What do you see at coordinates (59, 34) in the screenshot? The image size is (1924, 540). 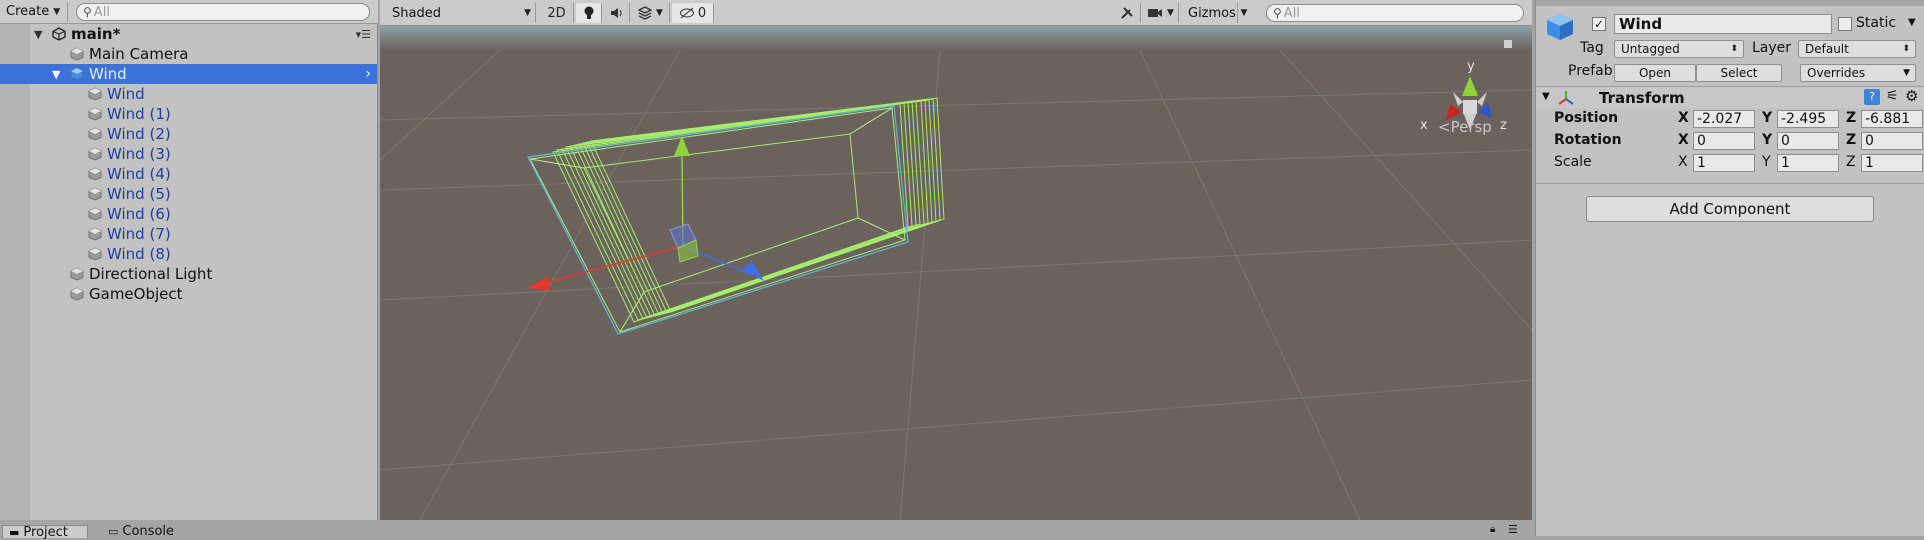 I see `unity-scene-icon` at bounding box center [59, 34].